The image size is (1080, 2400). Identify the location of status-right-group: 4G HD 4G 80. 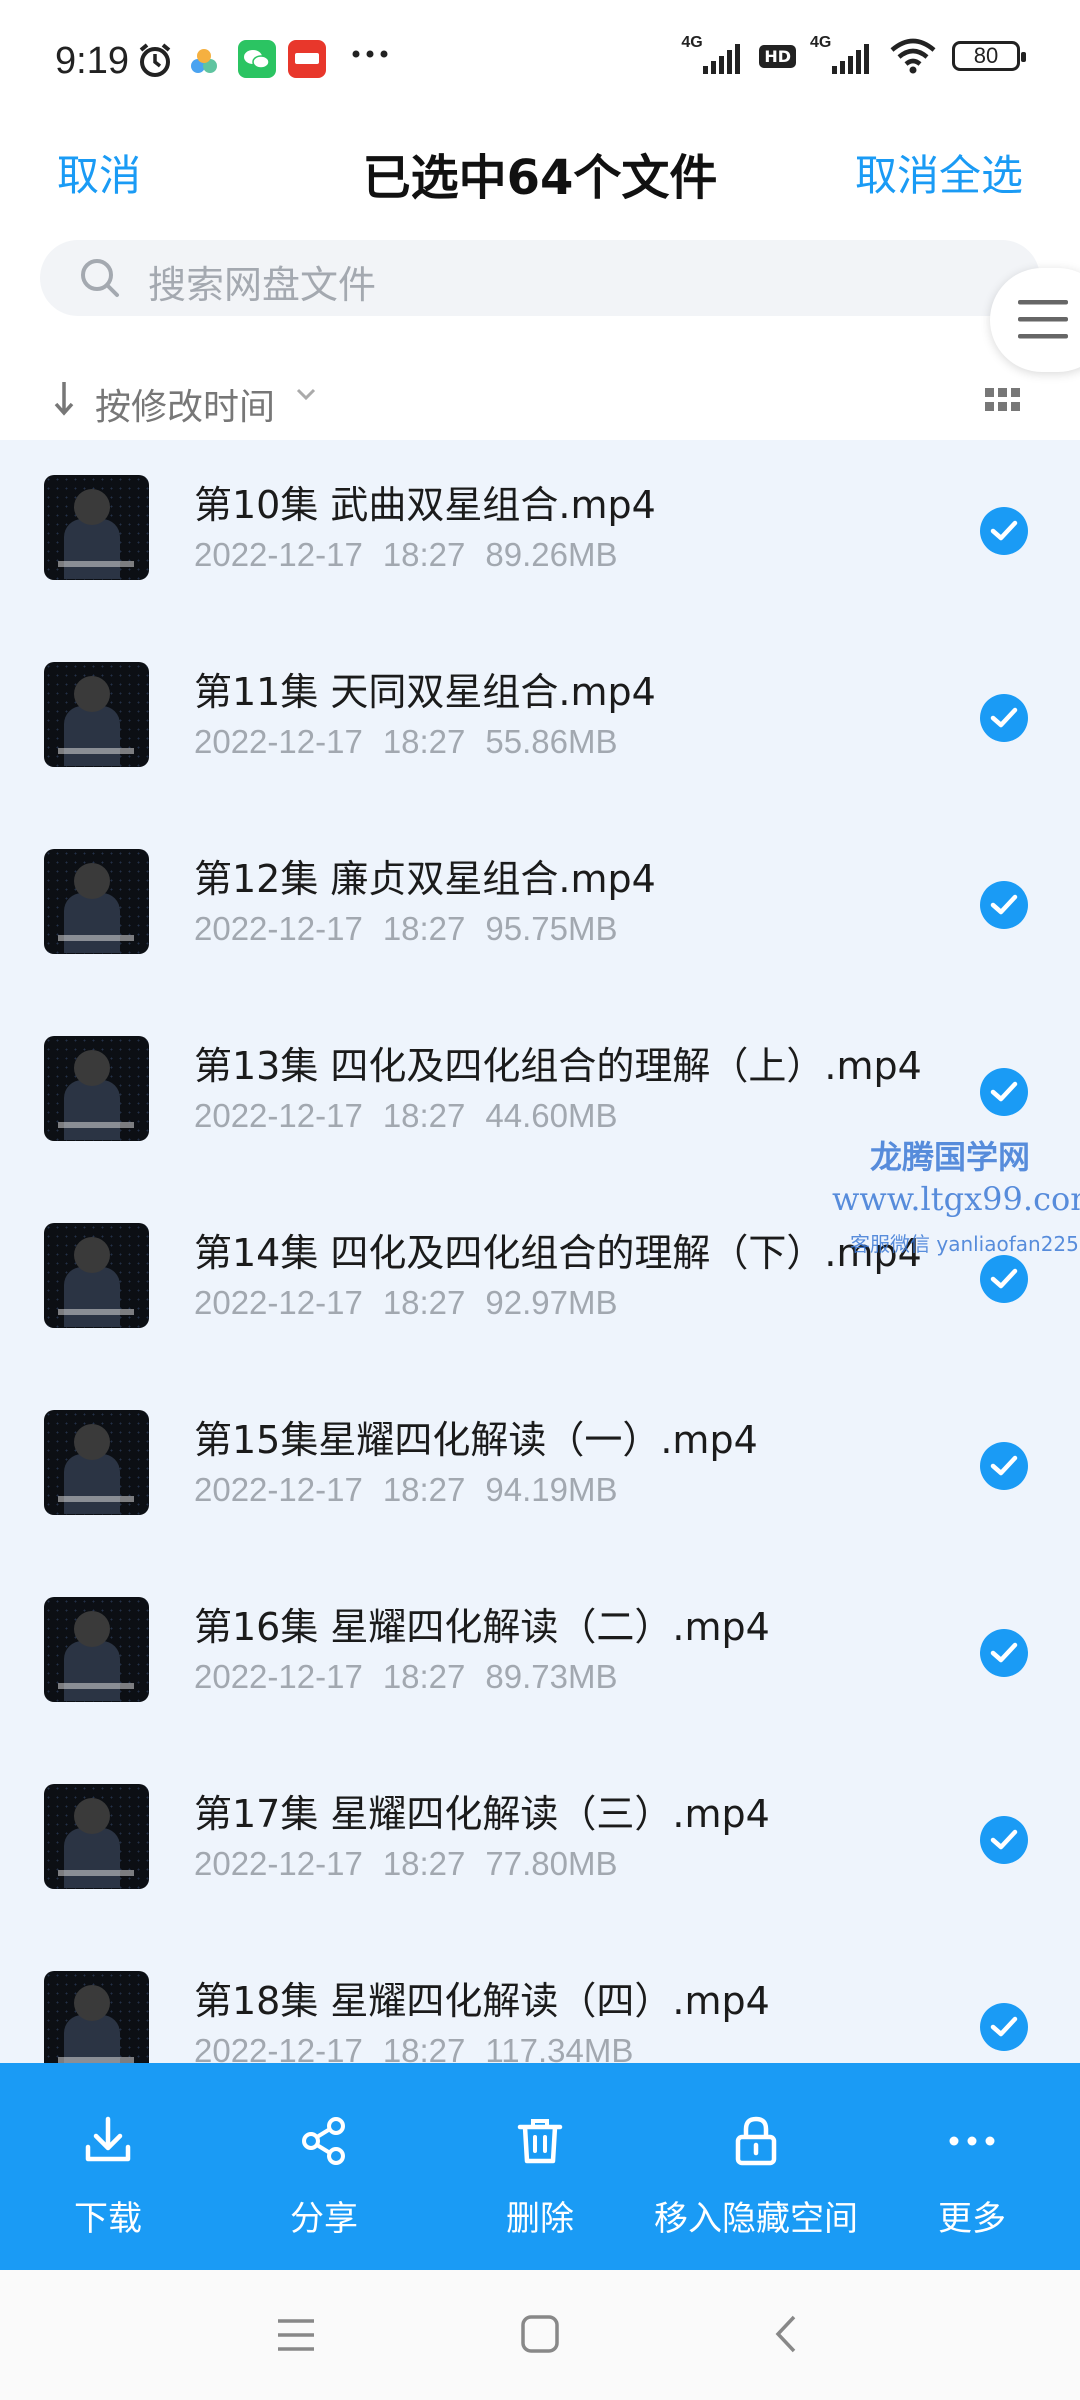
(853, 54).